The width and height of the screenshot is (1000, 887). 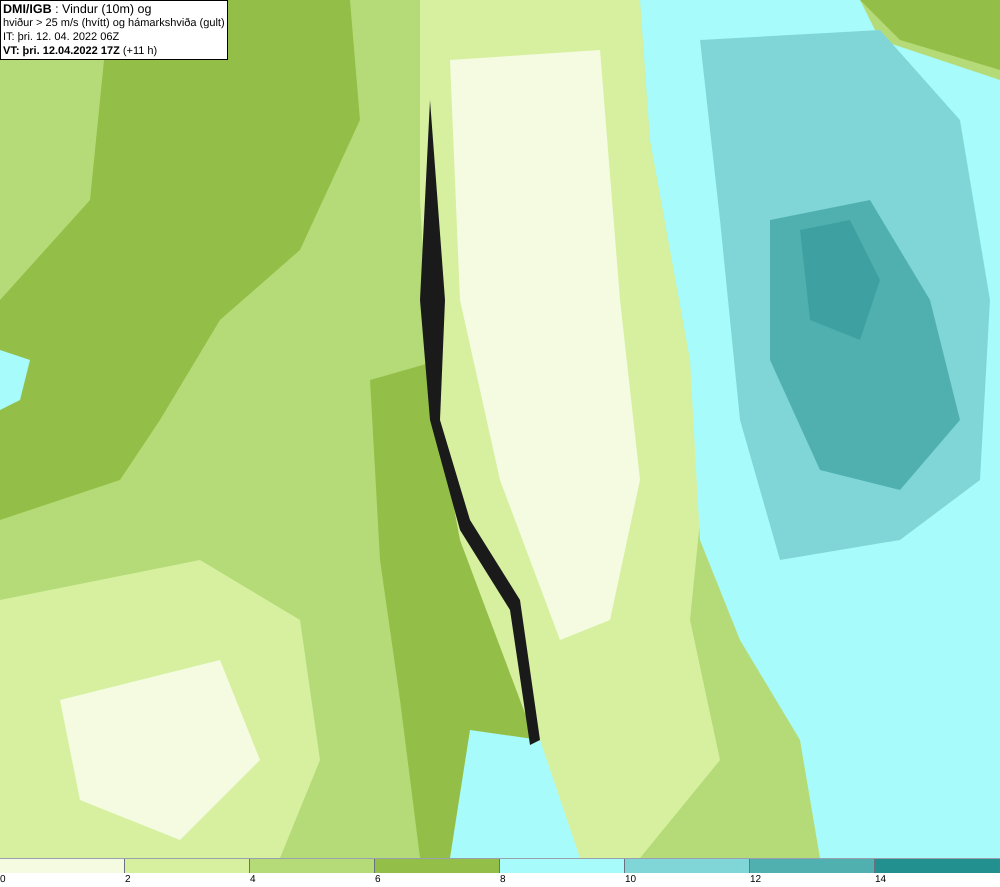 What do you see at coordinates (756, 879) in the screenshot?
I see `legend-label: 12` at bounding box center [756, 879].